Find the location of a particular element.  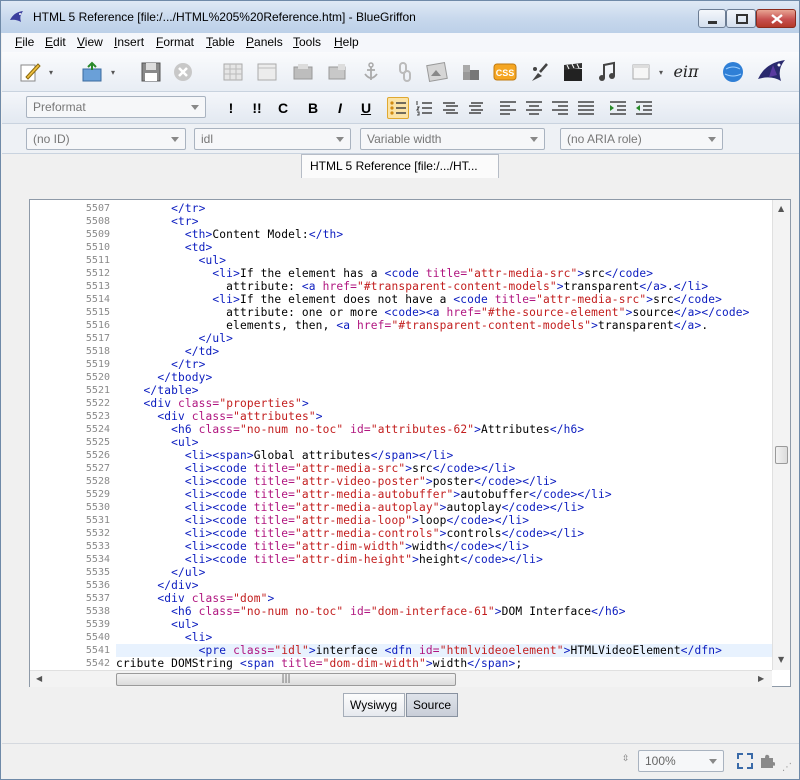

open-button is located at coordinates (92, 72).